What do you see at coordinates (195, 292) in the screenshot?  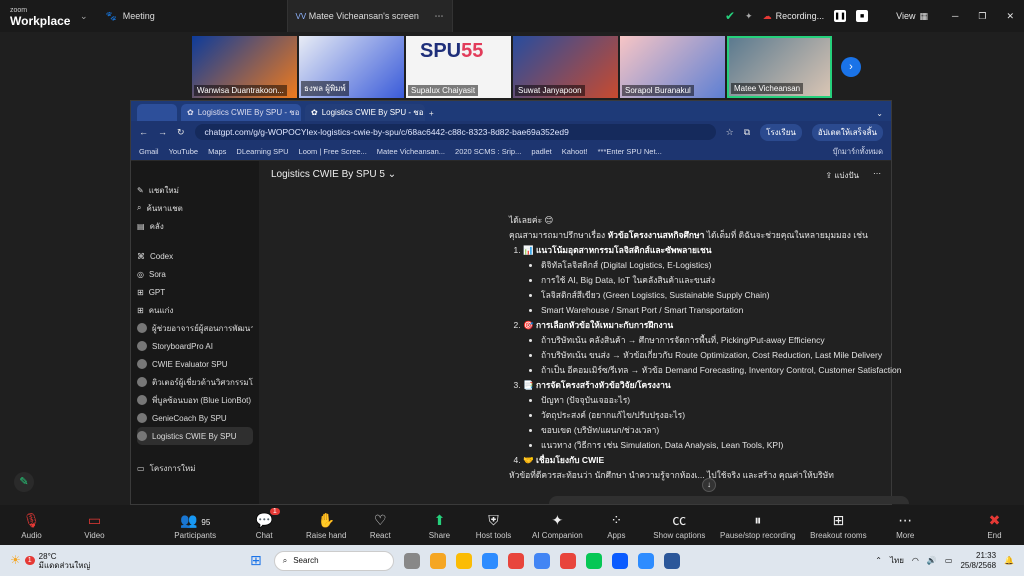 I see `sidebar-item-gpt: ⊞ GPT` at bounding box center [195, 292].